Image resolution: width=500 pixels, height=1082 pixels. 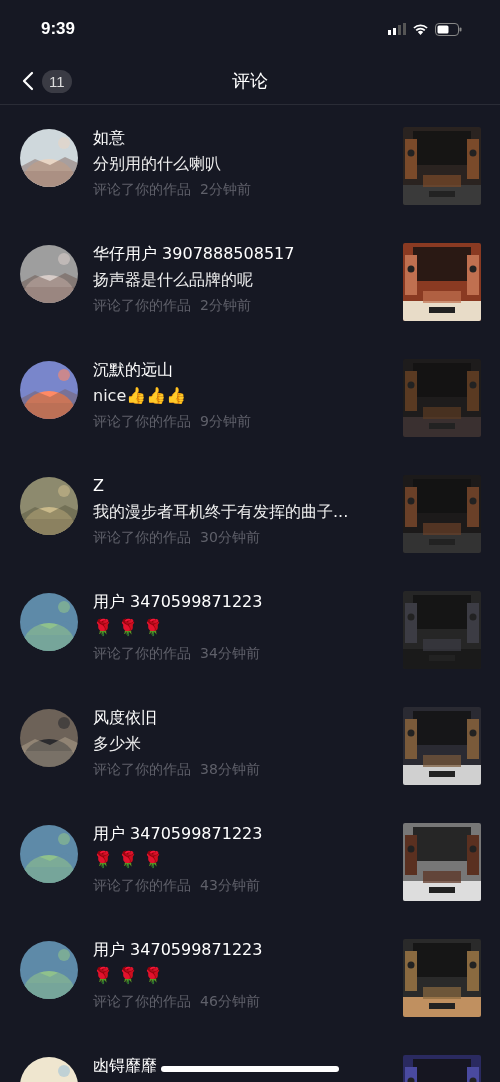 What do you see at coordinates (125, 718) in the screenshot?
I see `username: 风度依旧` at bounding box center [125, 718].